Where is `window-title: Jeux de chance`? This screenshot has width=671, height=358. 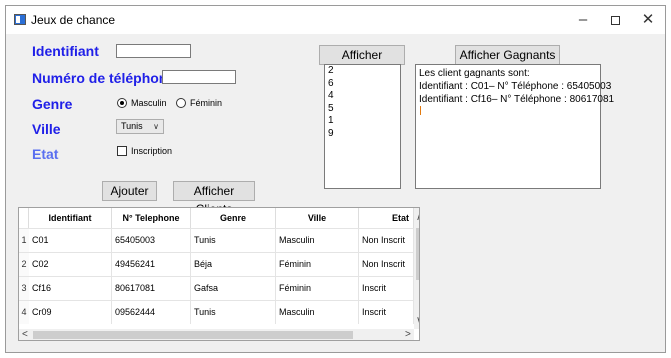 window-title: Jeux de chance is located at coordinates (73, 20).